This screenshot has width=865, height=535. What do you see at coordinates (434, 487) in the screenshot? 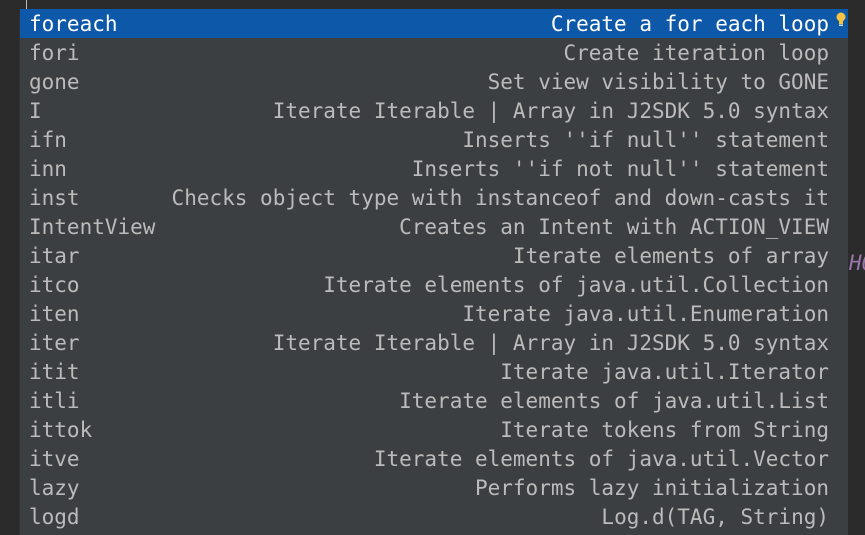
I see `completion-item: lazy Performs lazy initialization` at bounding box center [434, 487].